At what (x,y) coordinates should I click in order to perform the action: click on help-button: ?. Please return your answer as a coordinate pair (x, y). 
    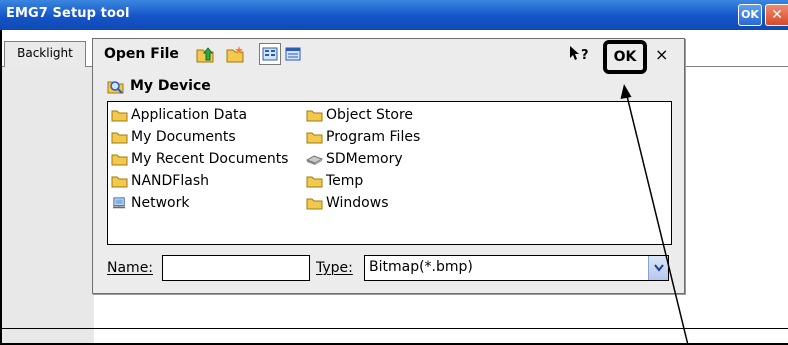
    Looking at the image, I should click on (579, 54).